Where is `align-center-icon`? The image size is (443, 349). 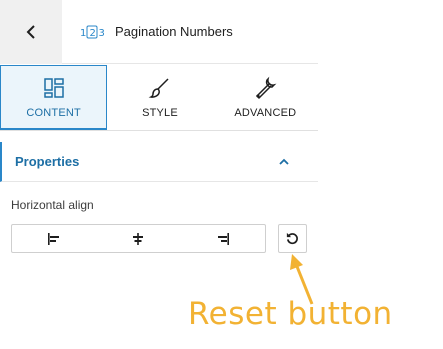 align-center-icon is located at coordinates (138, 238).